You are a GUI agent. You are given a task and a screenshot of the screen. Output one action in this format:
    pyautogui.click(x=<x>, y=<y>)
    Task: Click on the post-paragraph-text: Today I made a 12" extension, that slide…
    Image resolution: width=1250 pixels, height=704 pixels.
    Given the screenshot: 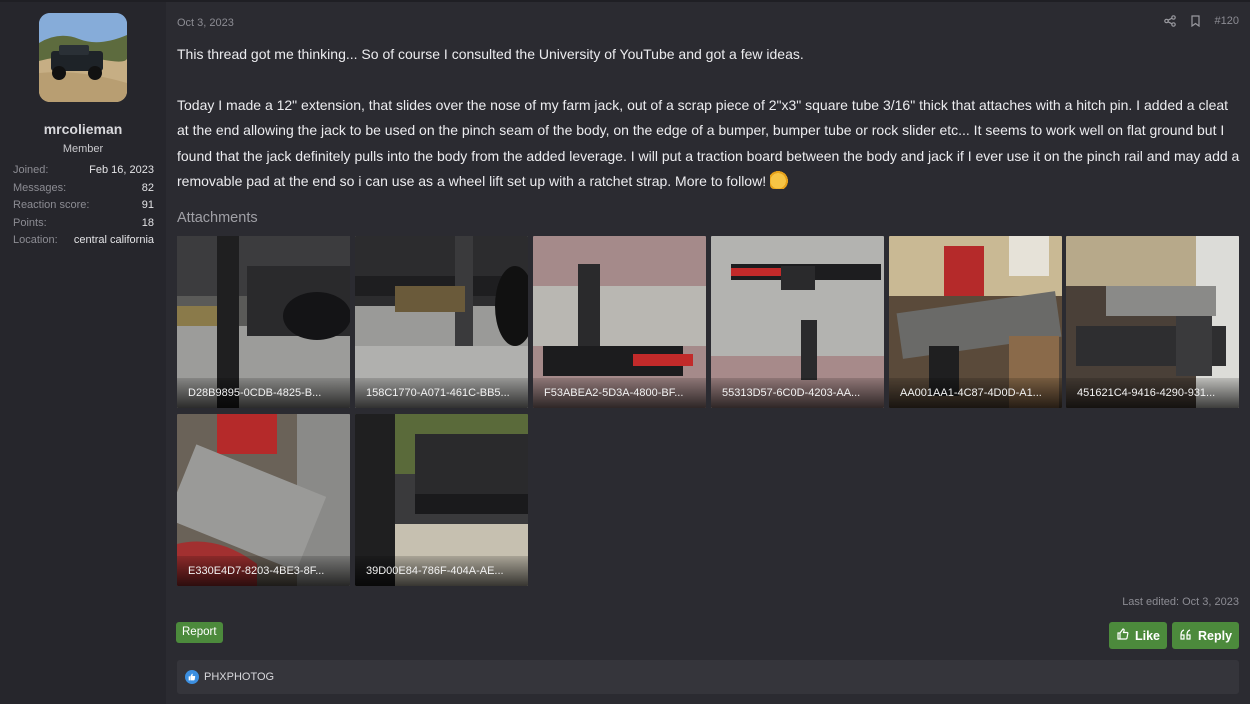 What is the action you would take?
    pyautogui.click(x=708, y=143)
    